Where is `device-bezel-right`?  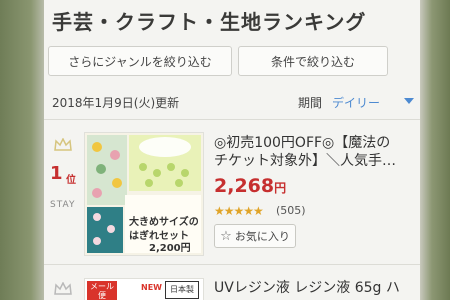
device-bezel-right is located at coordinates (435, 150).